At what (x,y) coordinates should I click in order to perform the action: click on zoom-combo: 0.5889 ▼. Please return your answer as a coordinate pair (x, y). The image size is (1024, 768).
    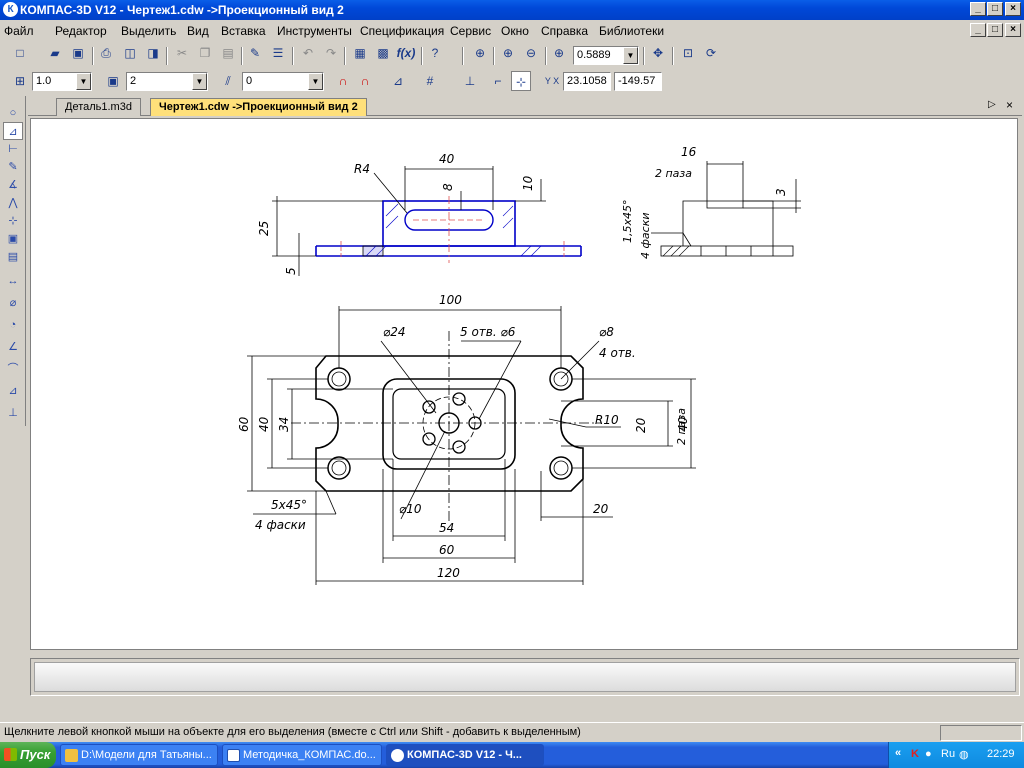
    Looking at the image, I should click on (606, 55).